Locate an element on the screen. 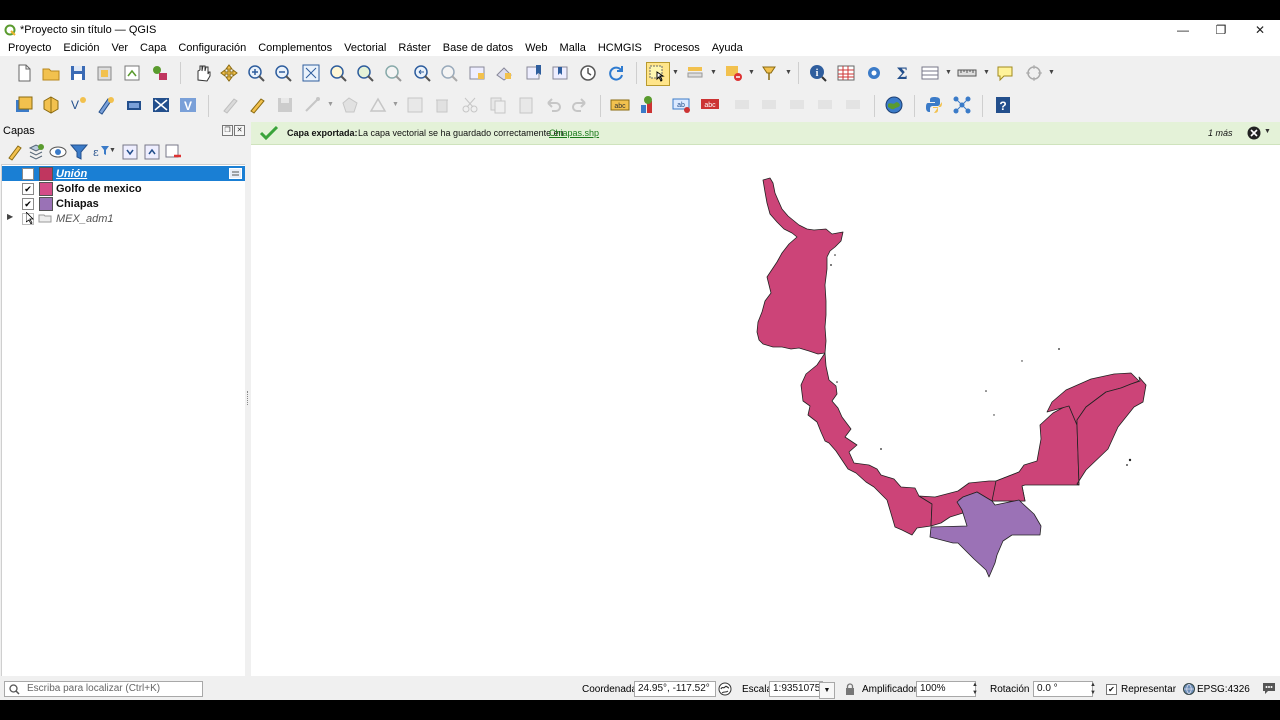  maximize-button: ❐ is located at coordinates (1221, 30).